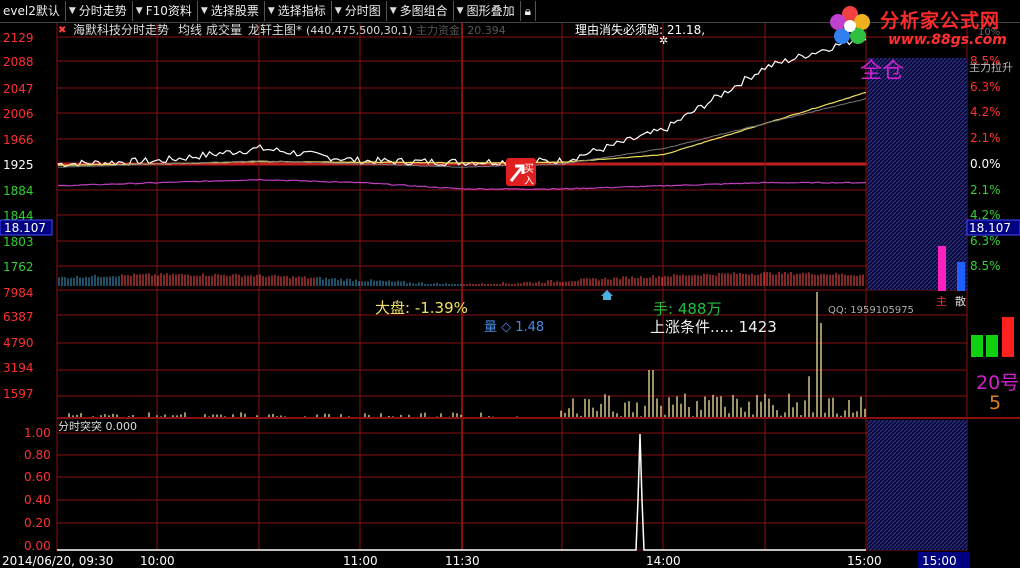 This screenshot has height=568, width=1020. What do you see at coordinates (18, 242) in the screenshot?
I see `price-tick-label: 1803` at bounding box center [18, 242].